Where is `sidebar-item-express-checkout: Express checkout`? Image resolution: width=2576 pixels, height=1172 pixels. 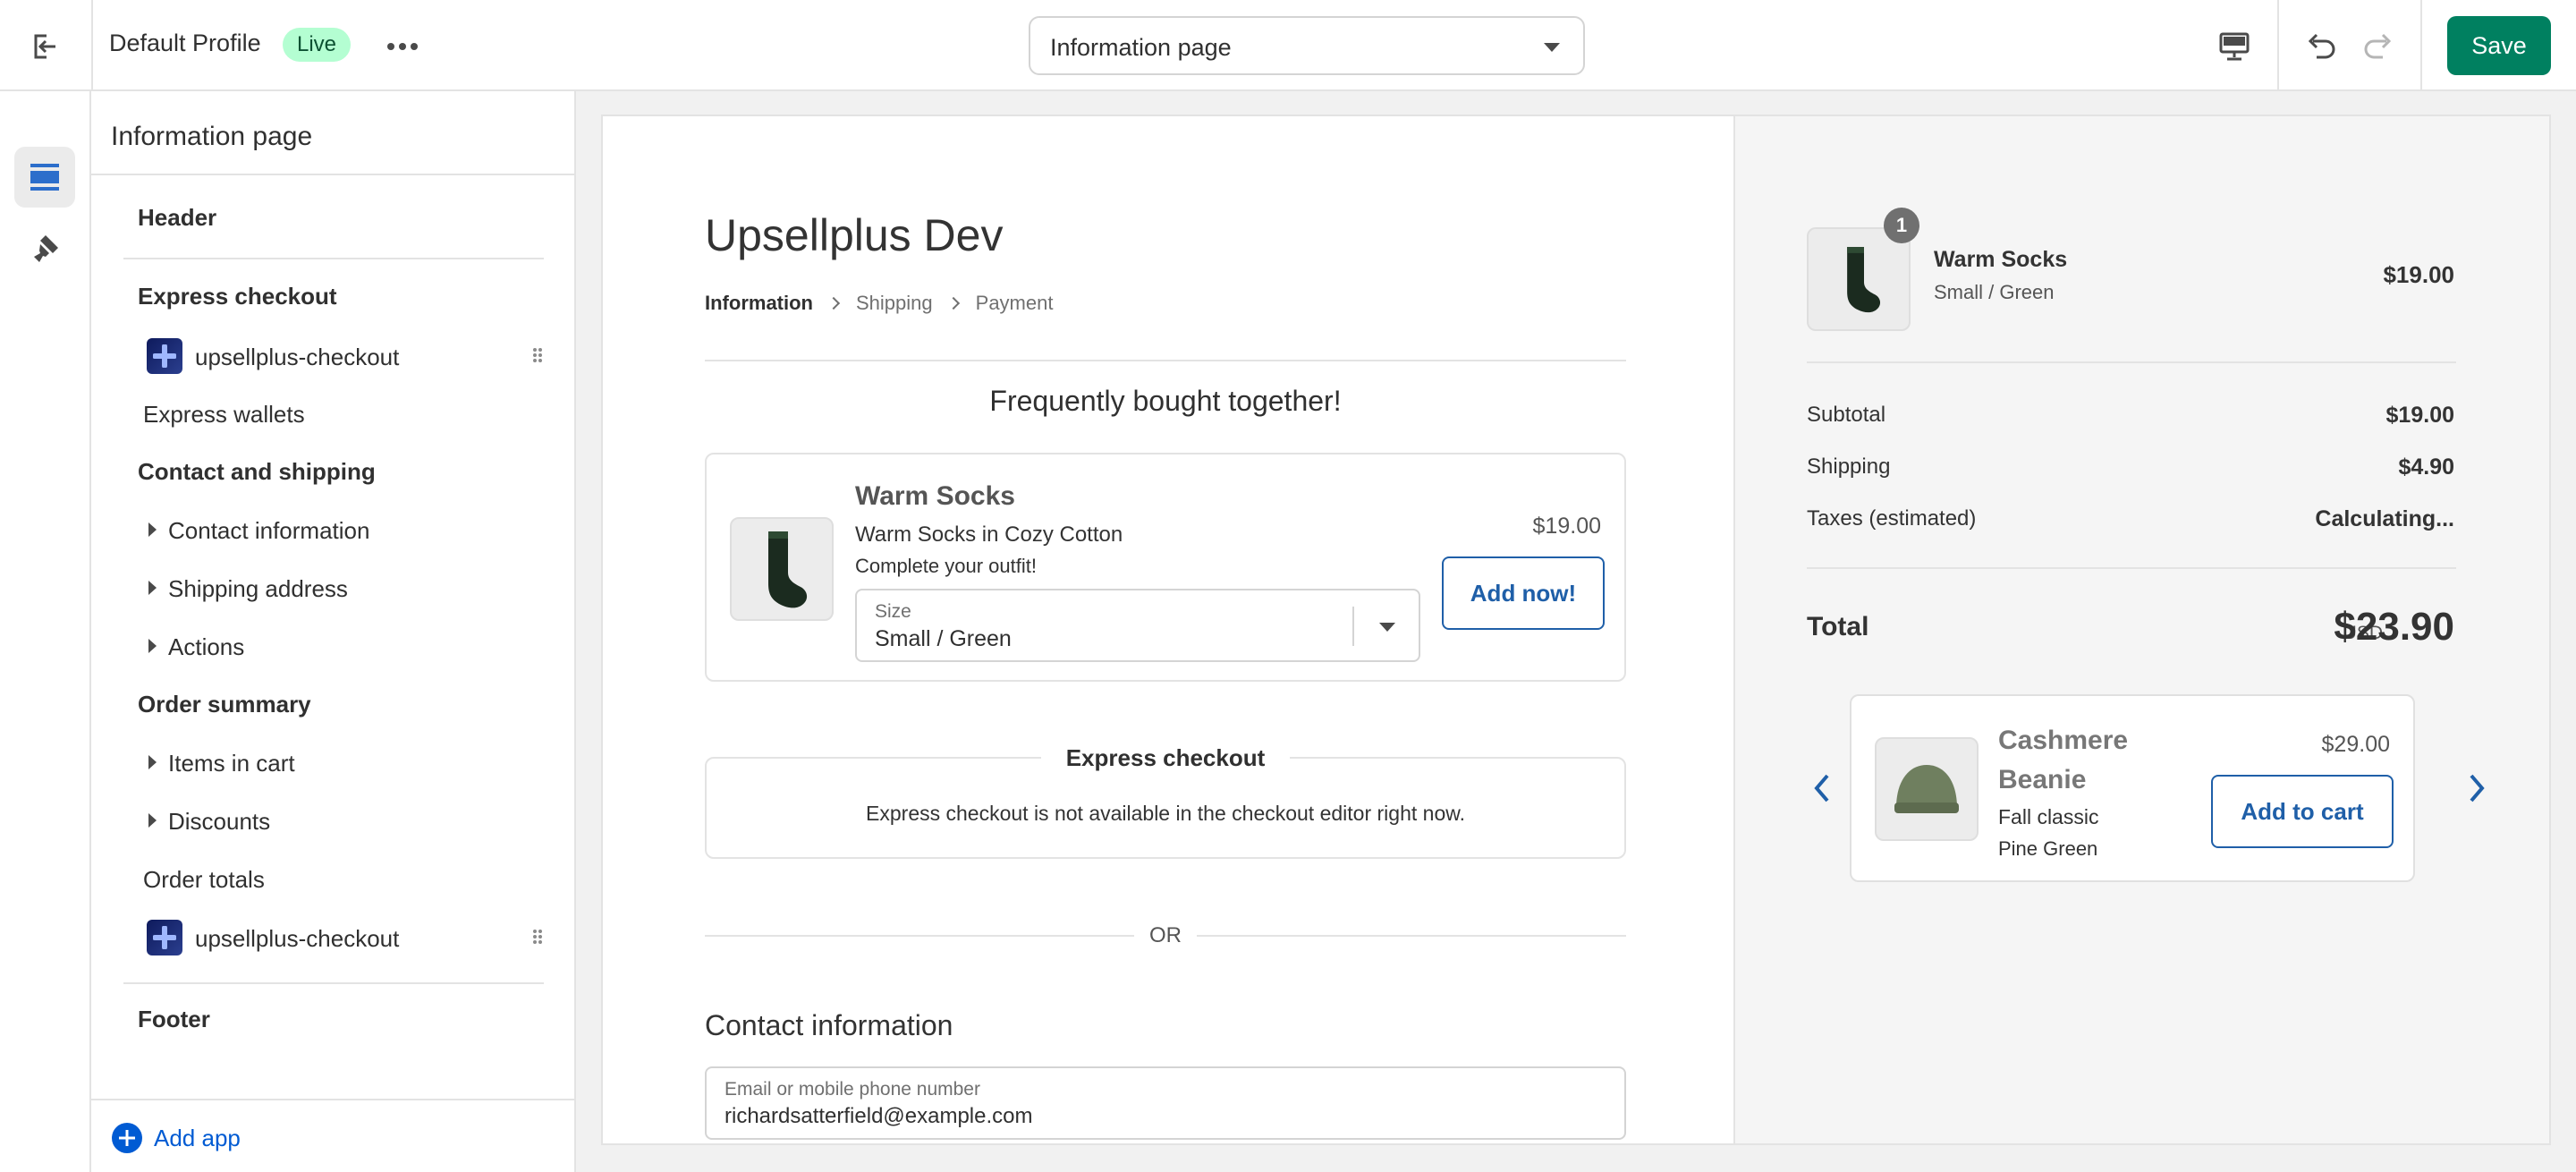
sidebar-item-express-checkout: Express checkout is located at coordinates (237, 296).